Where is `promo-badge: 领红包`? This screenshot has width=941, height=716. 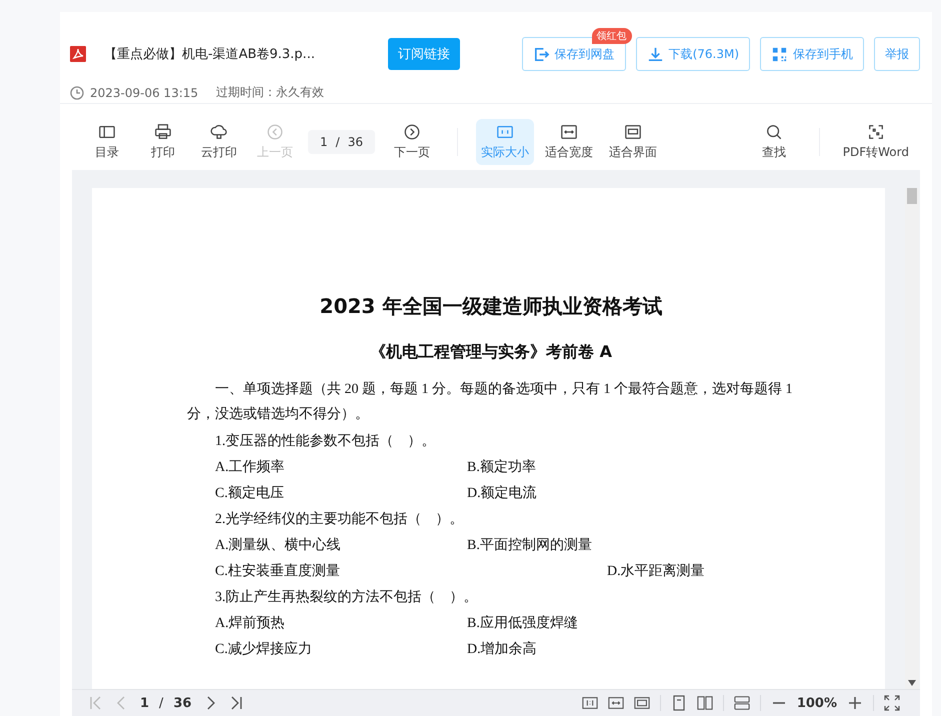 promo-badge: 领红包 is located at coordinates (612, 36).